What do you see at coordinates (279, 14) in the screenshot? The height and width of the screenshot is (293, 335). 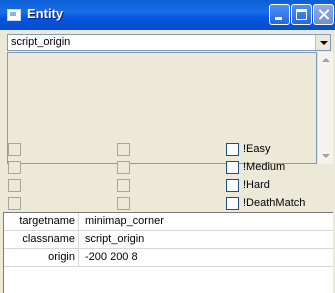 I see `minimize-button` at bounding box center [279, 14].